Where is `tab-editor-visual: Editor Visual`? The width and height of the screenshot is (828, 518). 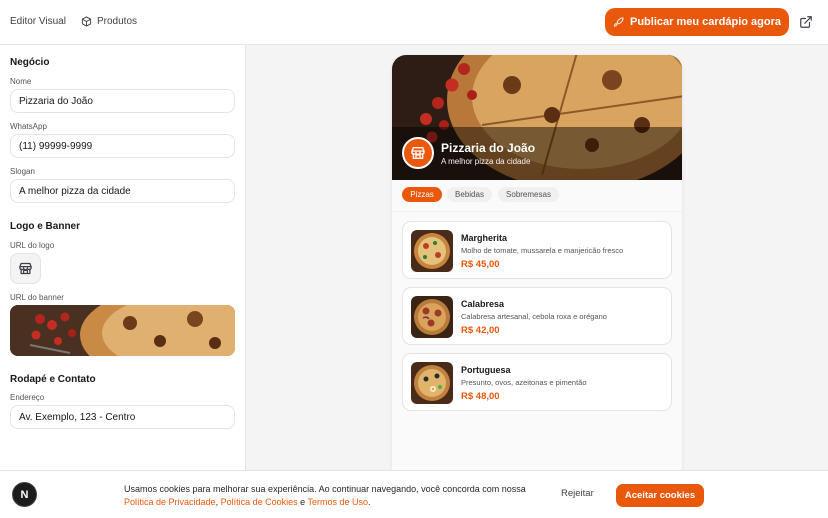
tab-editor-visual: Editor Visual is located at coordinates (38, 21).